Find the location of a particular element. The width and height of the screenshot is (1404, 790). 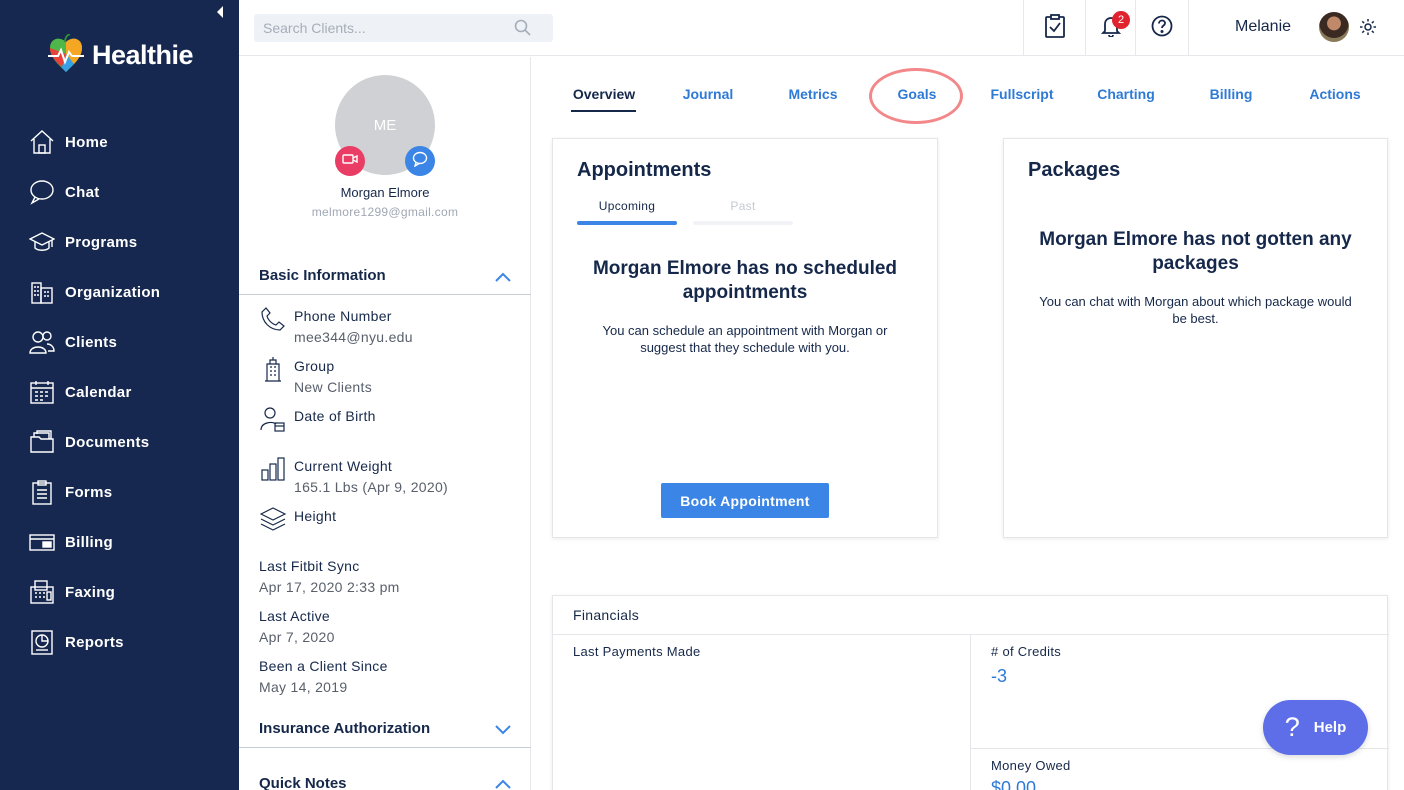

search-input is located at coordinates (379, 28).